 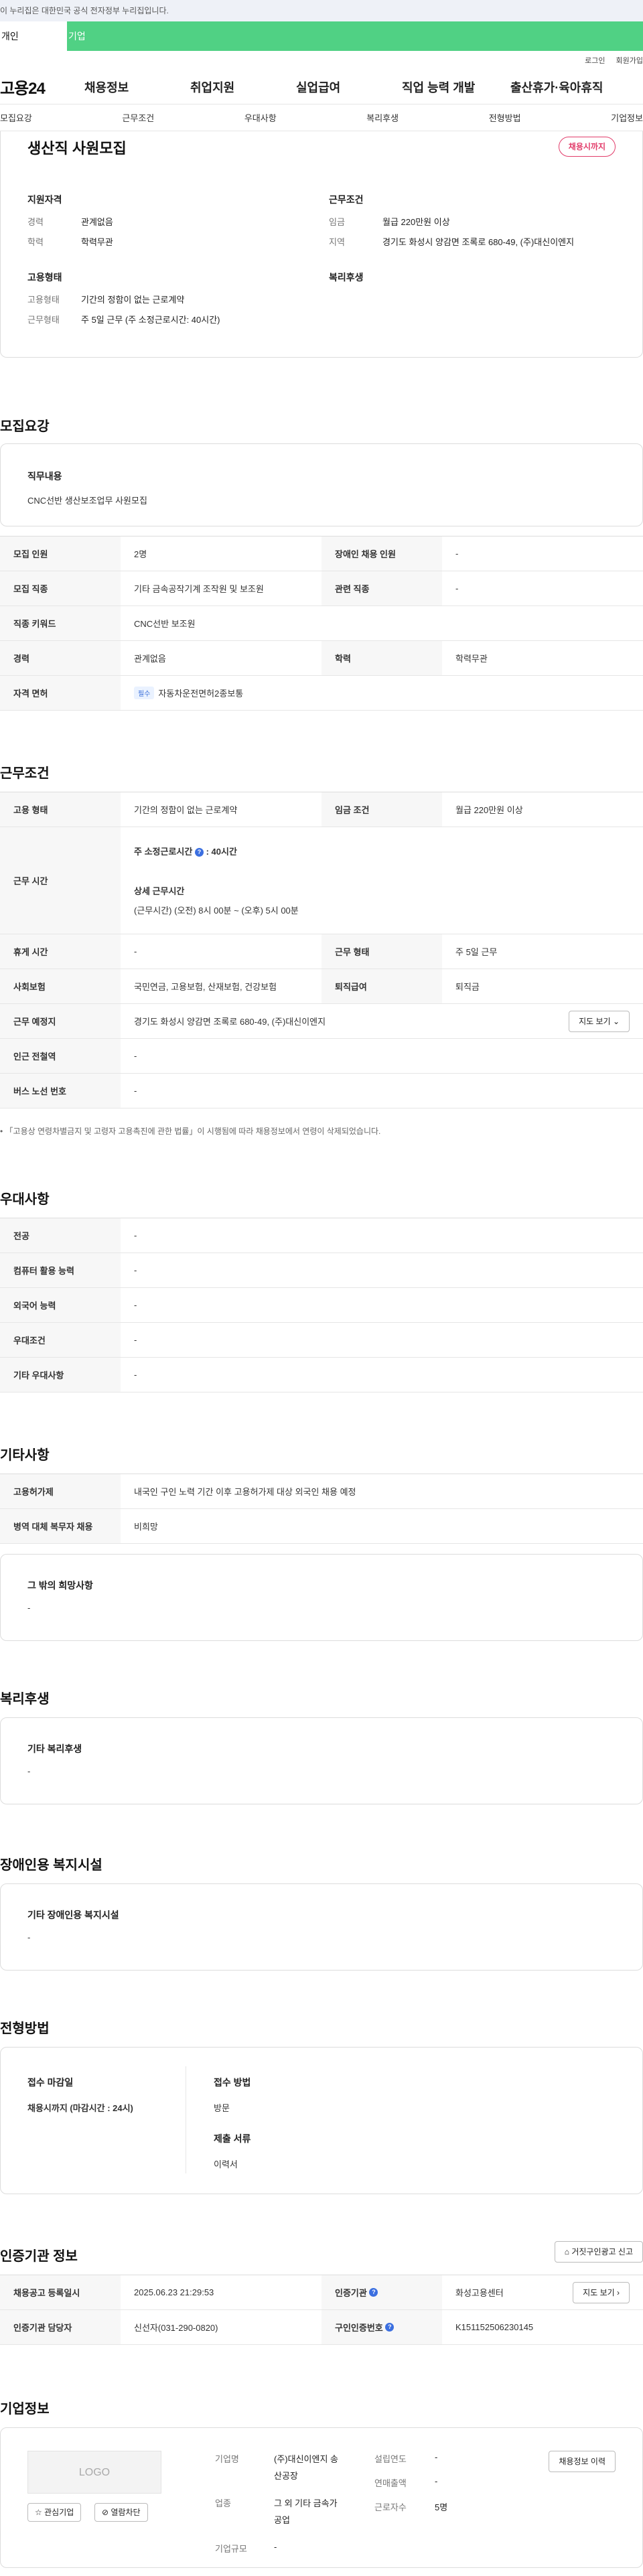 What do you see at coordinates (59, 2512) in the screenshot?
I see `favorite-company-label: 관심기업` at bounding box center [59, 2512].